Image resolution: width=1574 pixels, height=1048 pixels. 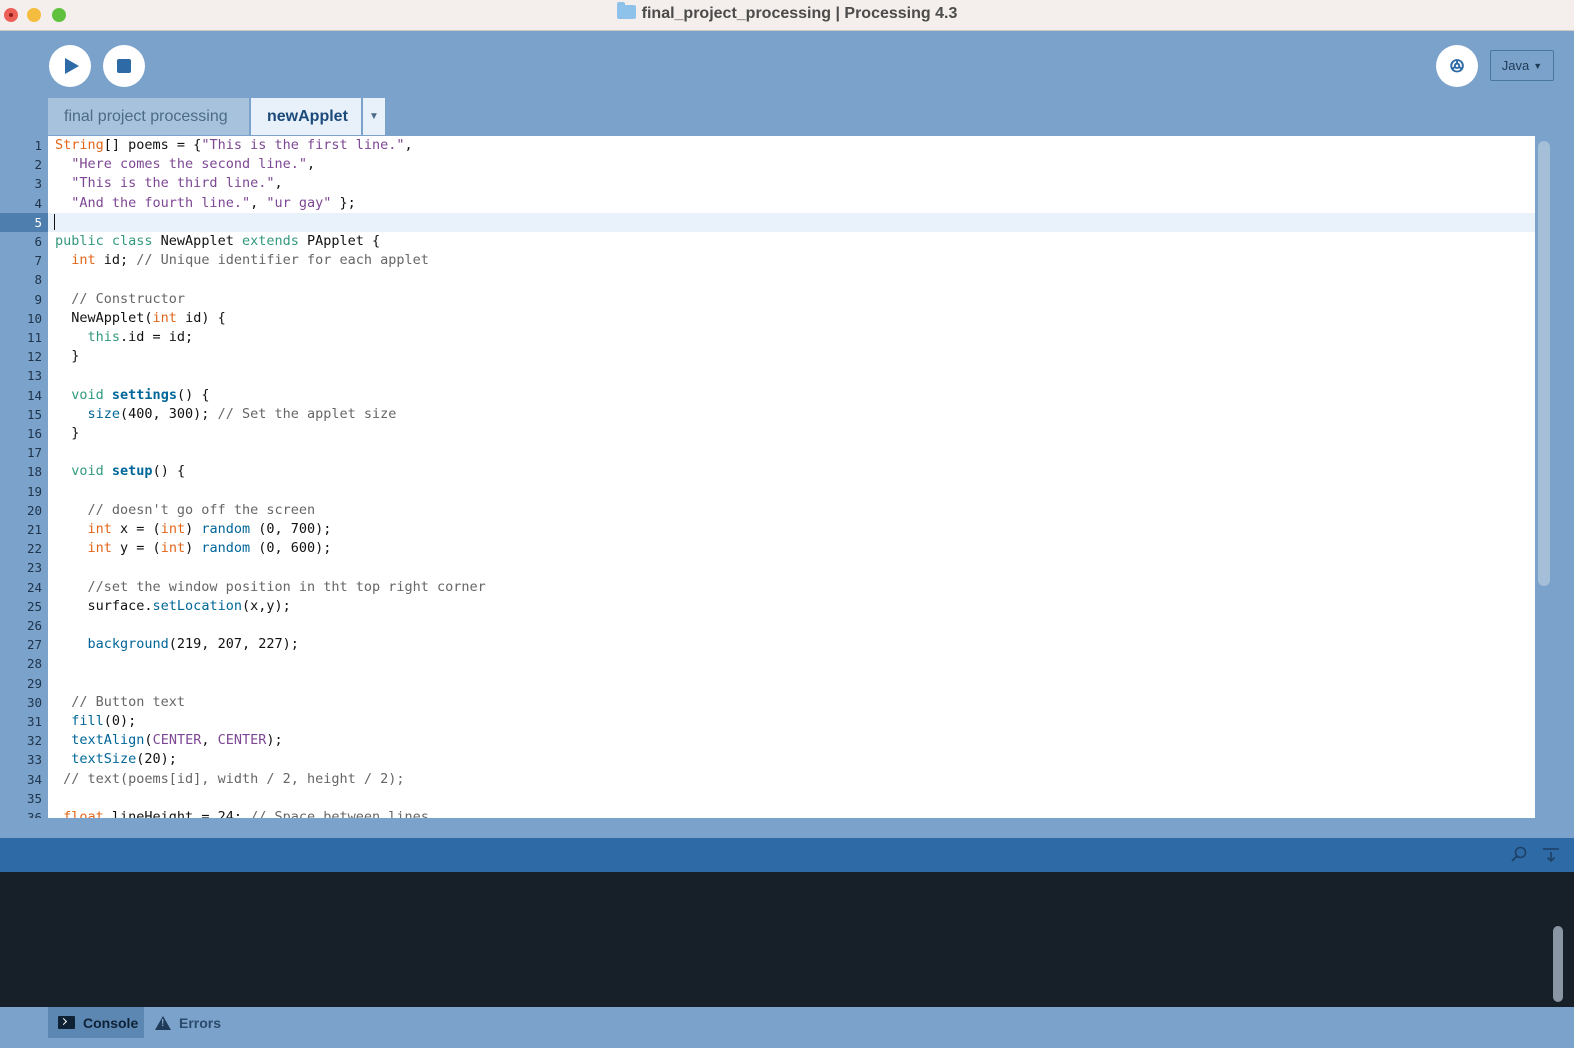 I want to click on code-token: ), so click(x=193, y=548).